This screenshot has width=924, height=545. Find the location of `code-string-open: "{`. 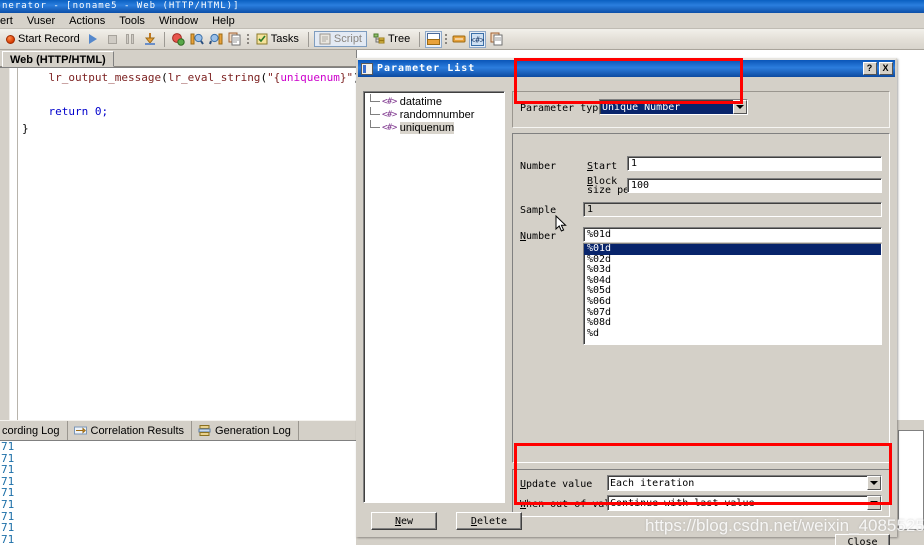

code-string-open: "{ is located at coordinates (274, 77).